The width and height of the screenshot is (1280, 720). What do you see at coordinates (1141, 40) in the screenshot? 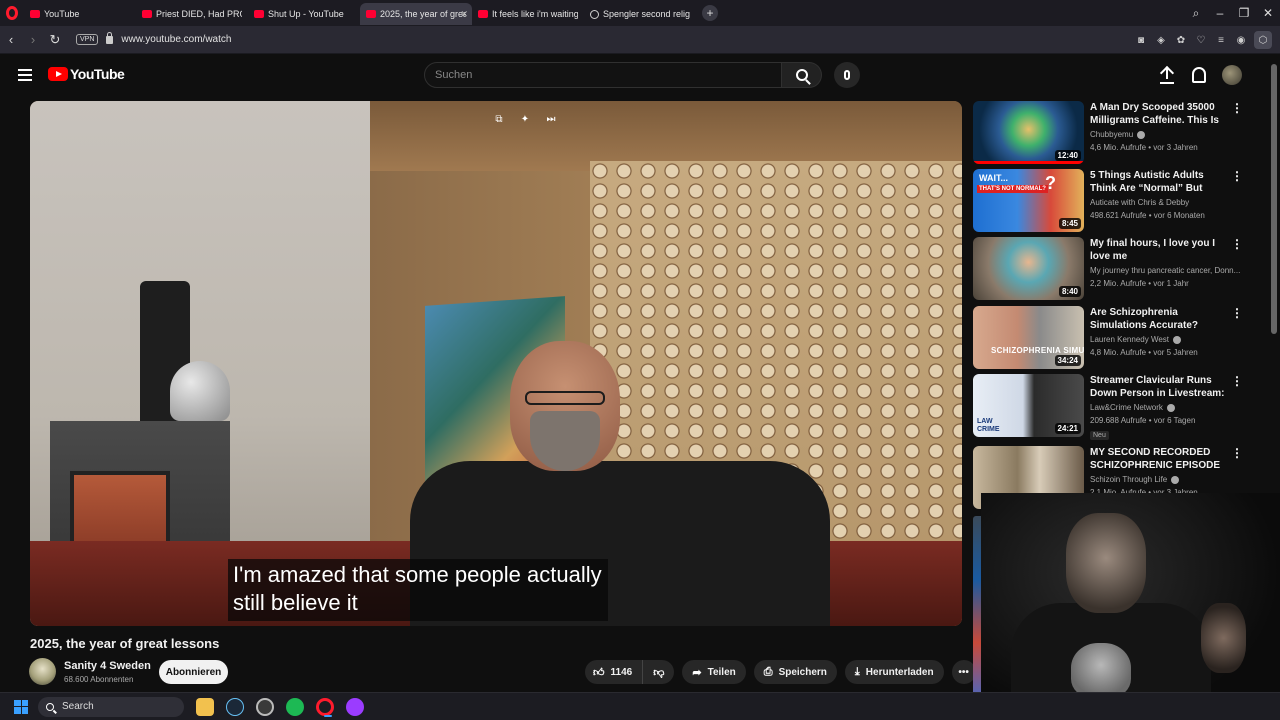
I see `camera-icon: ◙` at bounding box center [1141, 40].